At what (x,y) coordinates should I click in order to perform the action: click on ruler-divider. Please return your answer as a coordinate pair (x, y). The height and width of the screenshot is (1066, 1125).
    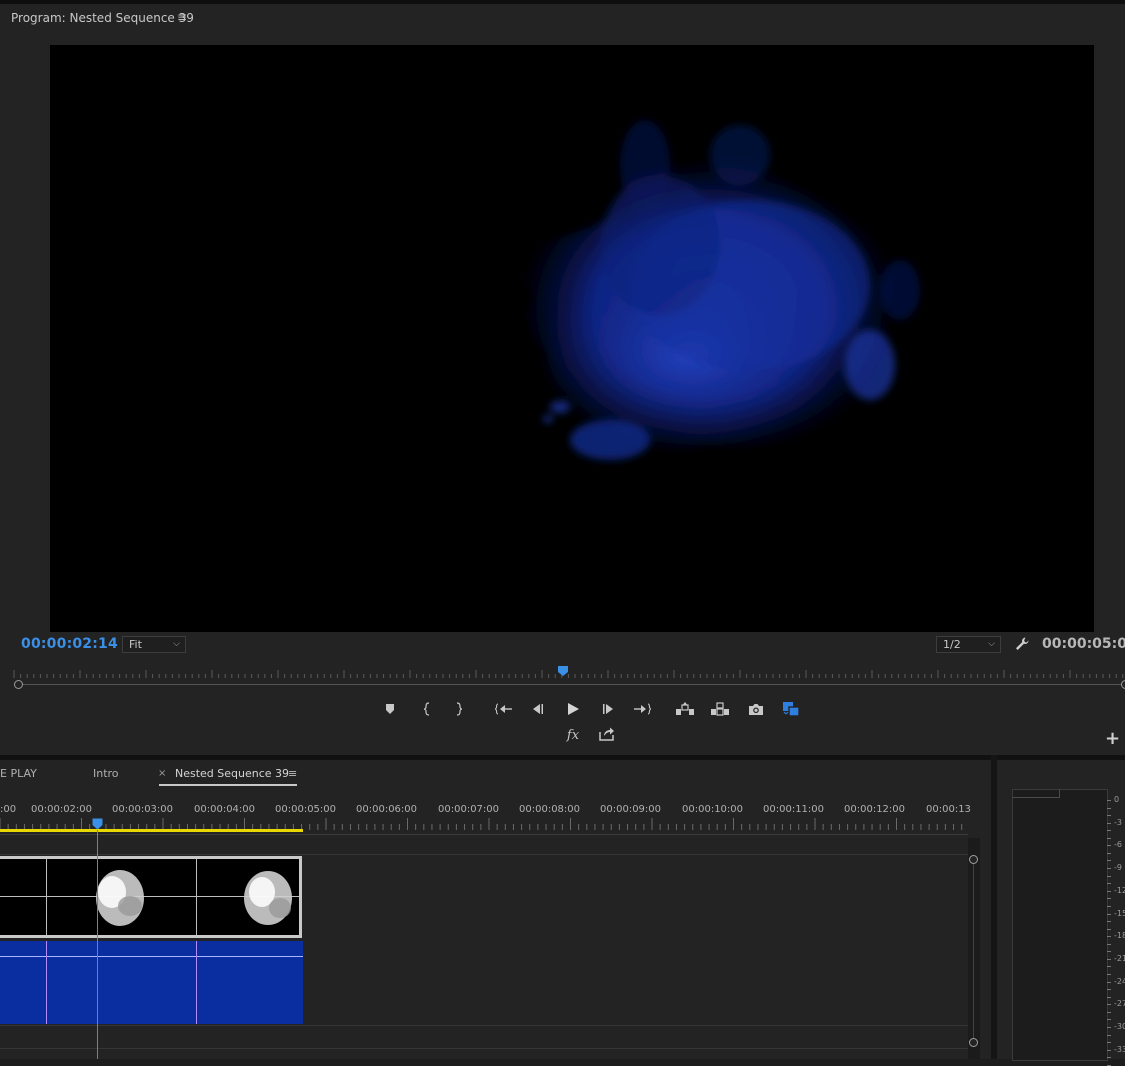
    Looking at the image, I should click on (484, 834).